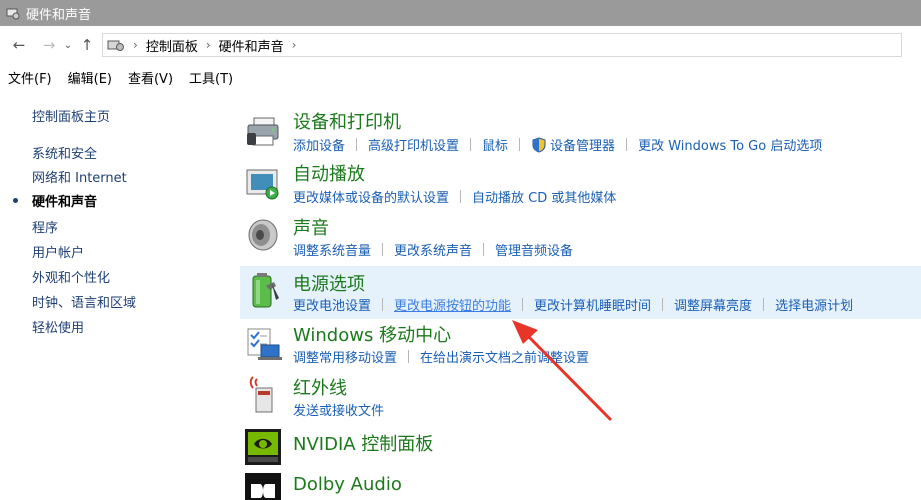 The image size is (921, 500). What do you see at coordinates (84, 301) in the screenshot?
I see `sidebar-item-clock-region: 时钟、语言和区域` at bounding box center [84, 301].